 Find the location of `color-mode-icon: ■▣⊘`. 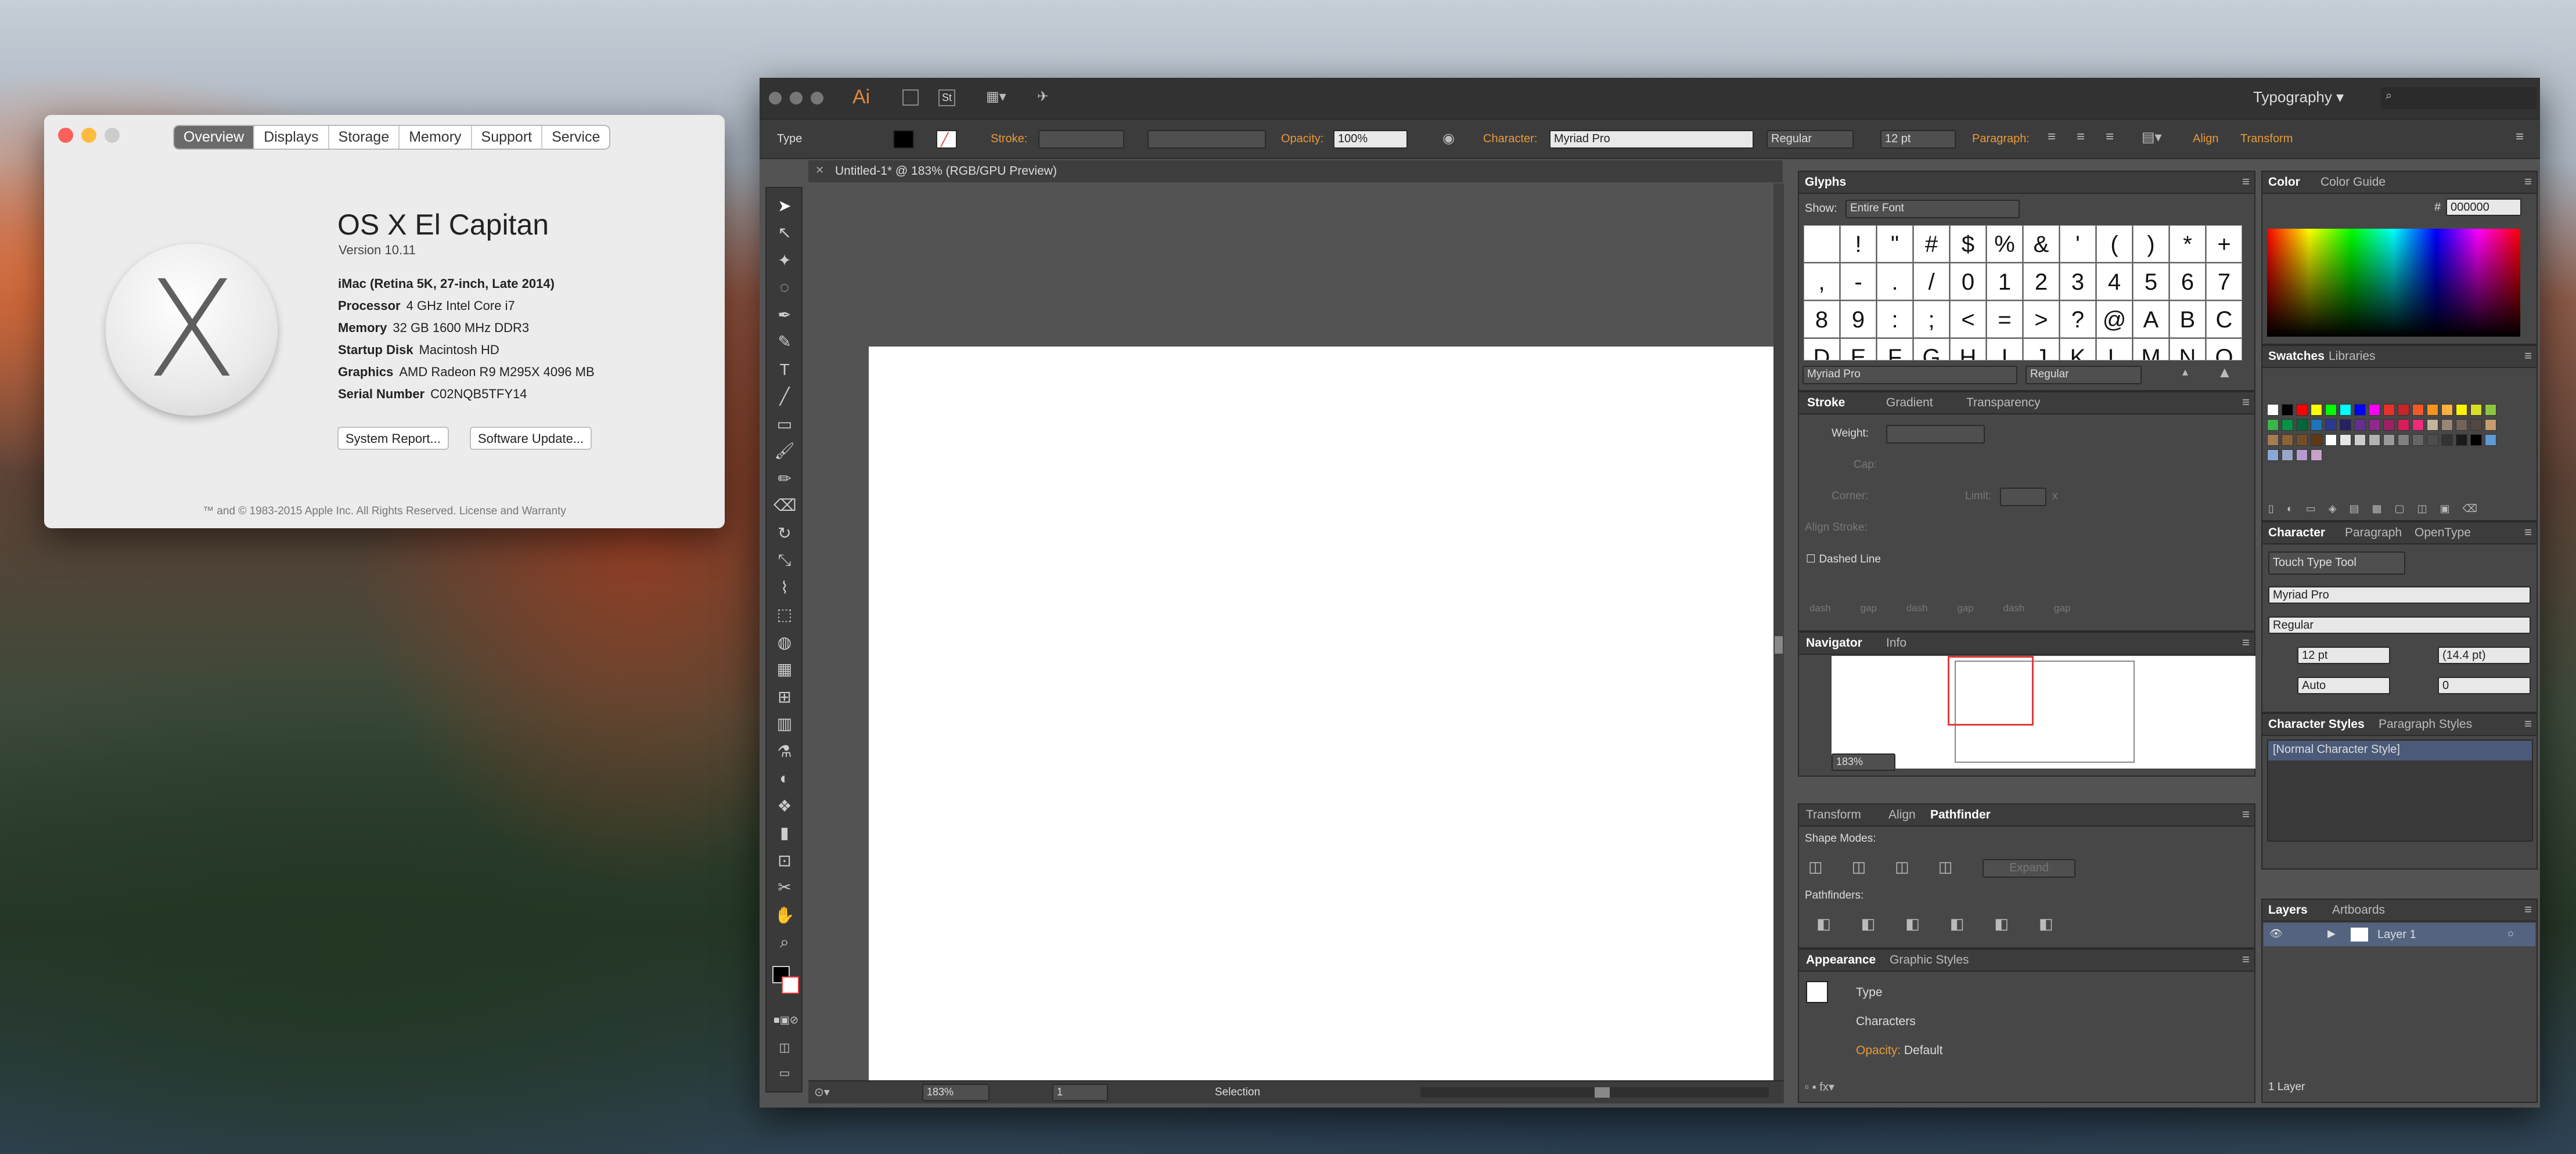

color-mode-icon: ■▣⊘ is located at coordinates (785, 1020).